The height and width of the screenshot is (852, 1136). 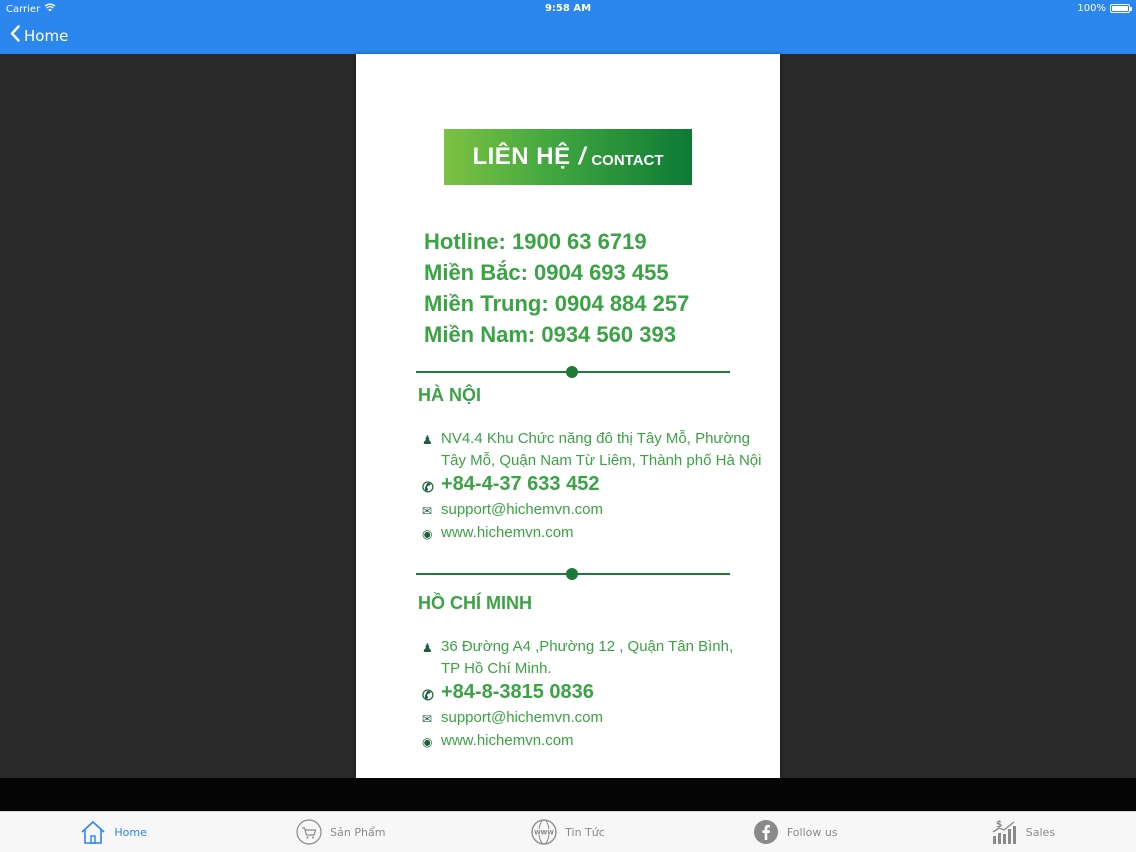 I want to click on hotline-item: Hotline: 1900 63 6719, so click(x=535, y=241).